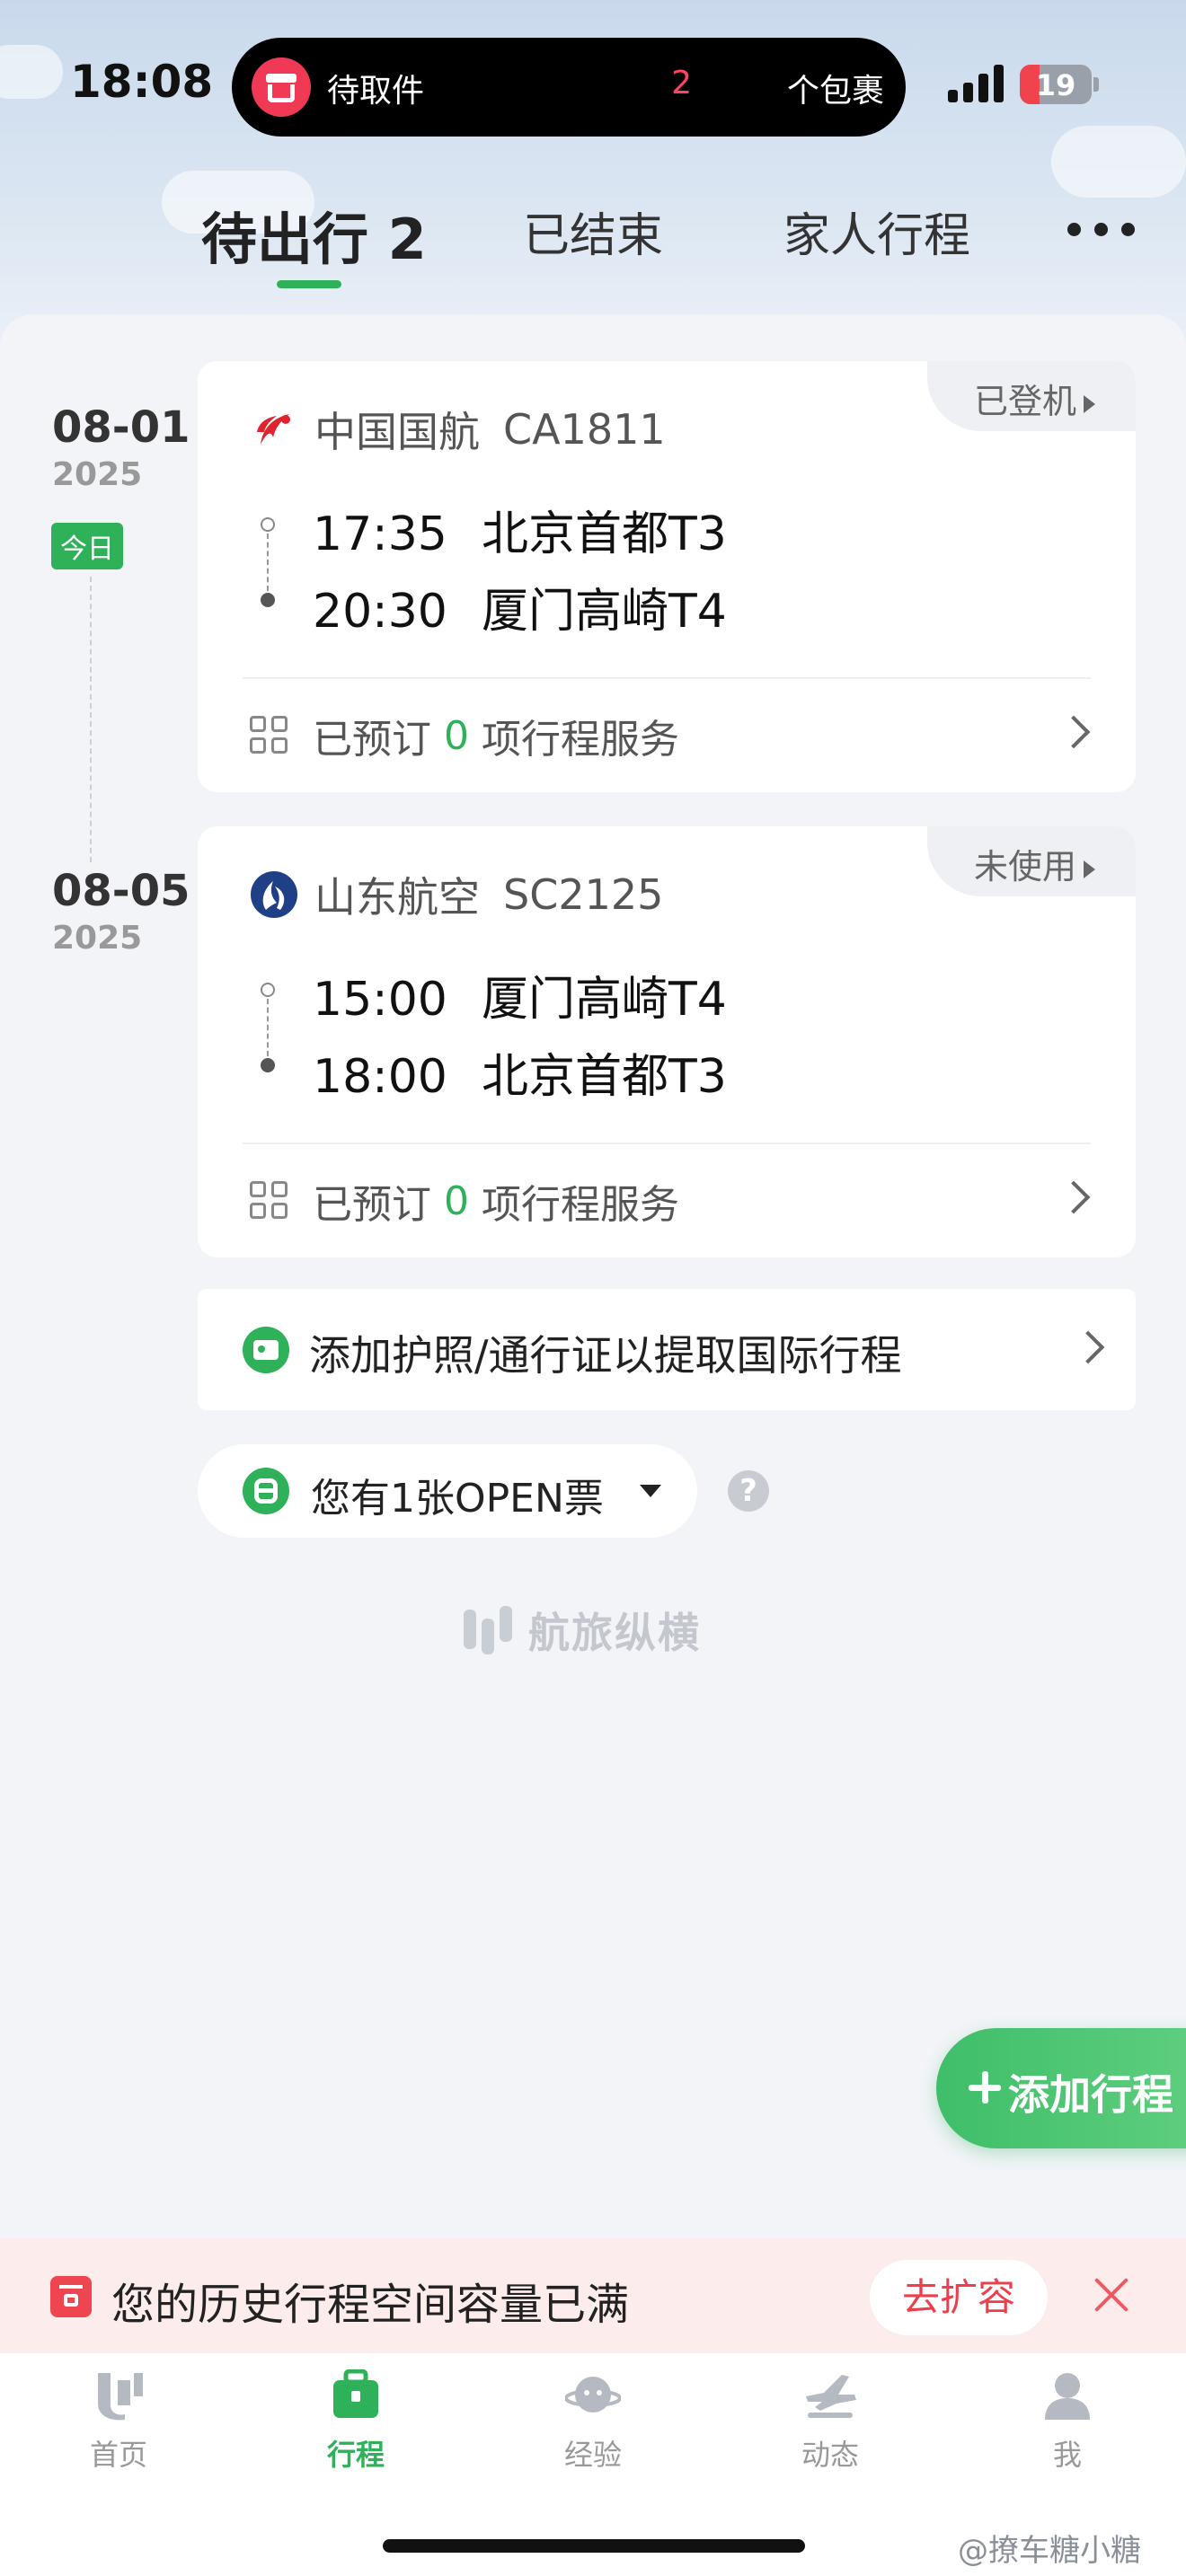 The height and width of the screenshot is (2576, 1186). I want to click on flight-status-icon, so click(831, 2396).